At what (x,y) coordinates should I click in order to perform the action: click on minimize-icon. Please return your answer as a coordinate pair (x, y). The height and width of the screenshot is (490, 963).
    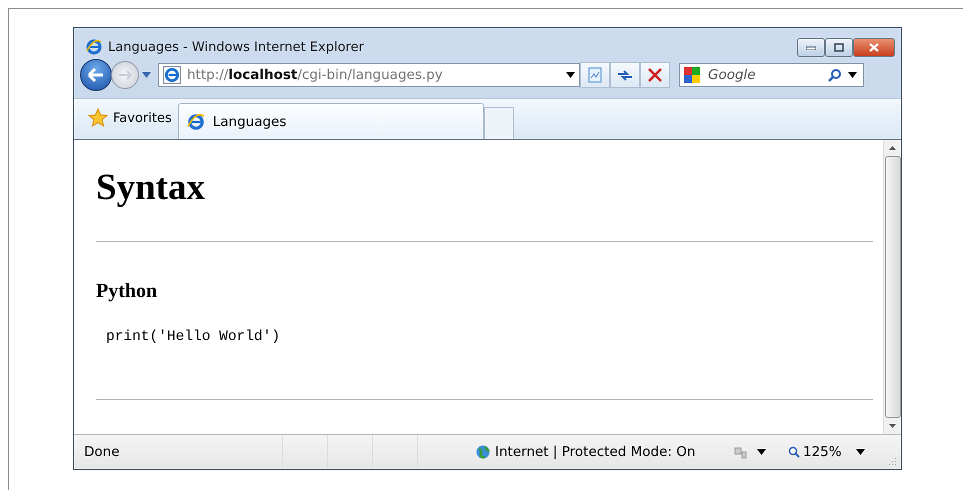
    Looking at the image, I should click on (811, 48).